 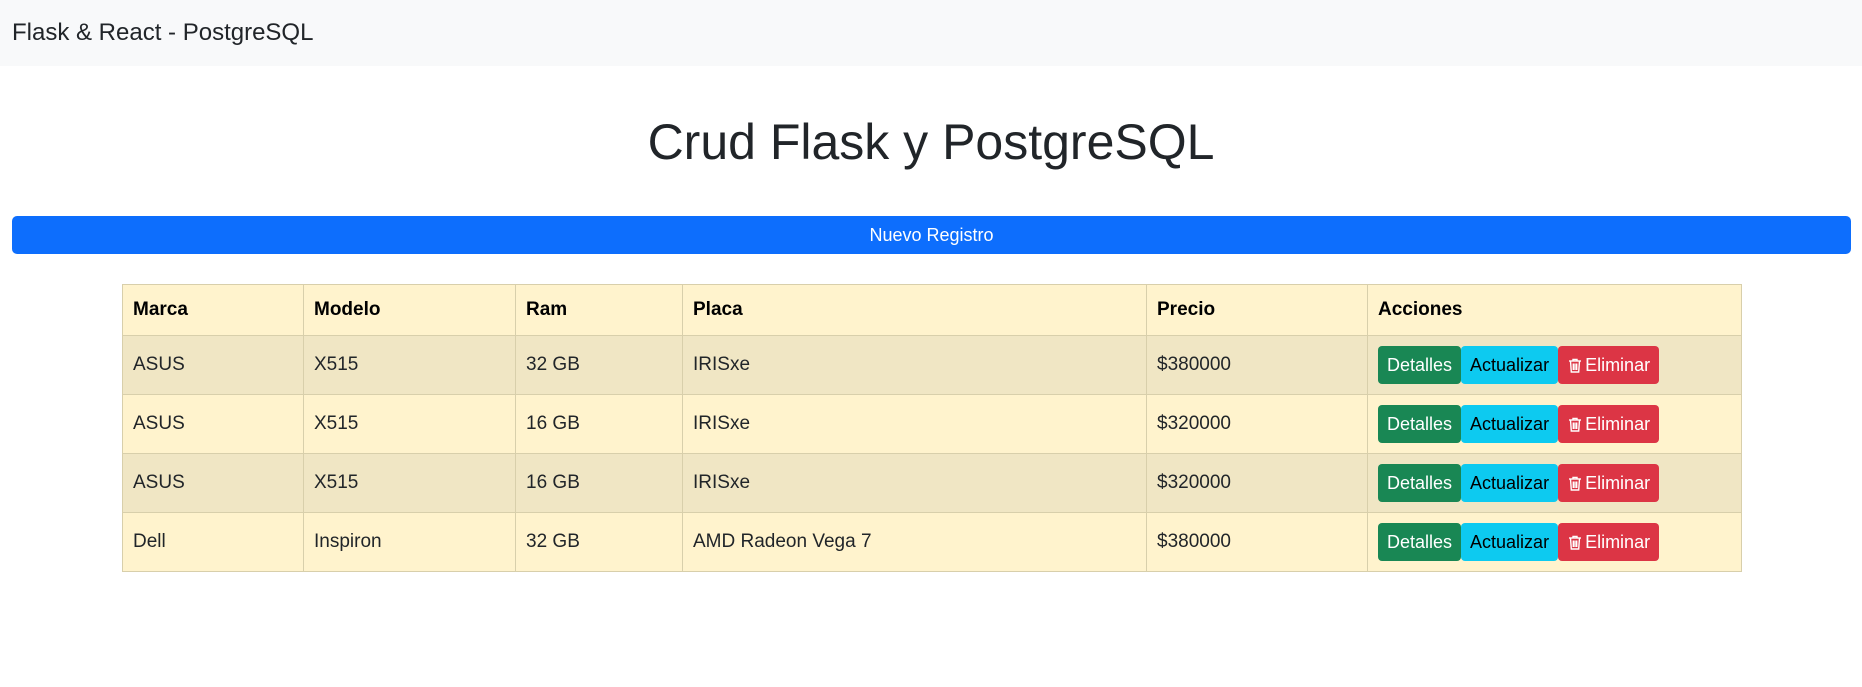 I want to click on page-title: Crud Flask y PostgreSQL, so click(x=931, y=142).